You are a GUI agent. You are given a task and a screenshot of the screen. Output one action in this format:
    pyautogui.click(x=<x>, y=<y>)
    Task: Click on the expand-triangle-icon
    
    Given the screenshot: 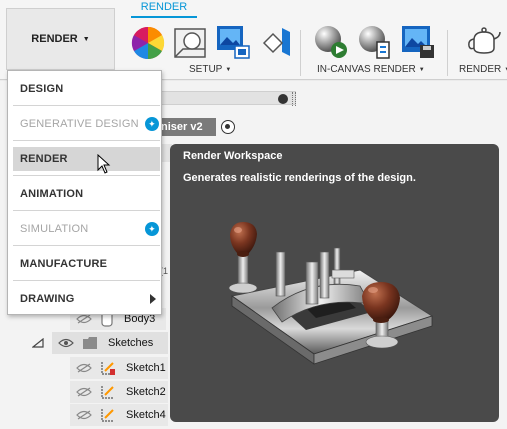 What is the action you would take?
    pyautogui.click(x=38, y=343)
    